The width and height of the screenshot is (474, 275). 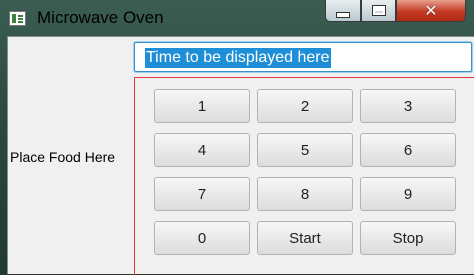 What do you see at coordinates (202, 150) in the screenshot?
I see `key-4: 4` at bounding box center [202, 150].